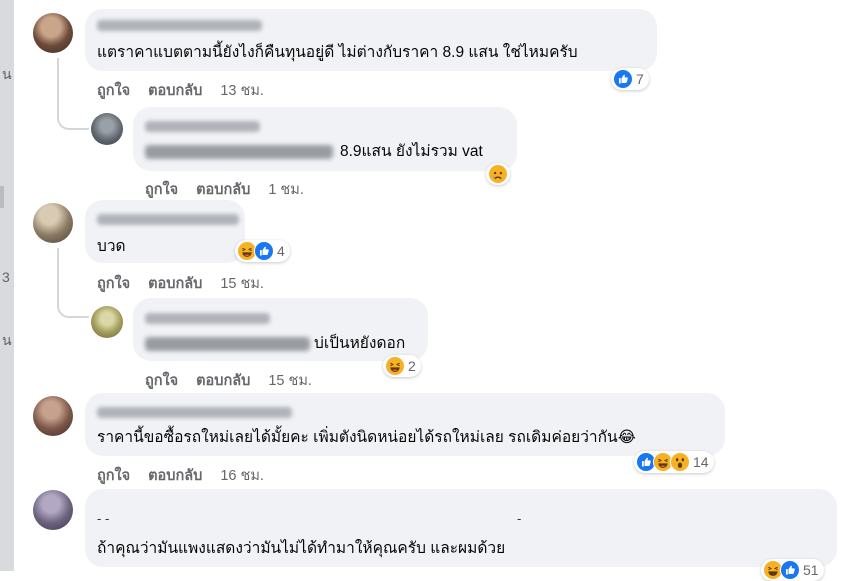  Describe the element at coordinates (242, 91) in the screenshot. I see `timestamp: 13 ชม.` at that location.